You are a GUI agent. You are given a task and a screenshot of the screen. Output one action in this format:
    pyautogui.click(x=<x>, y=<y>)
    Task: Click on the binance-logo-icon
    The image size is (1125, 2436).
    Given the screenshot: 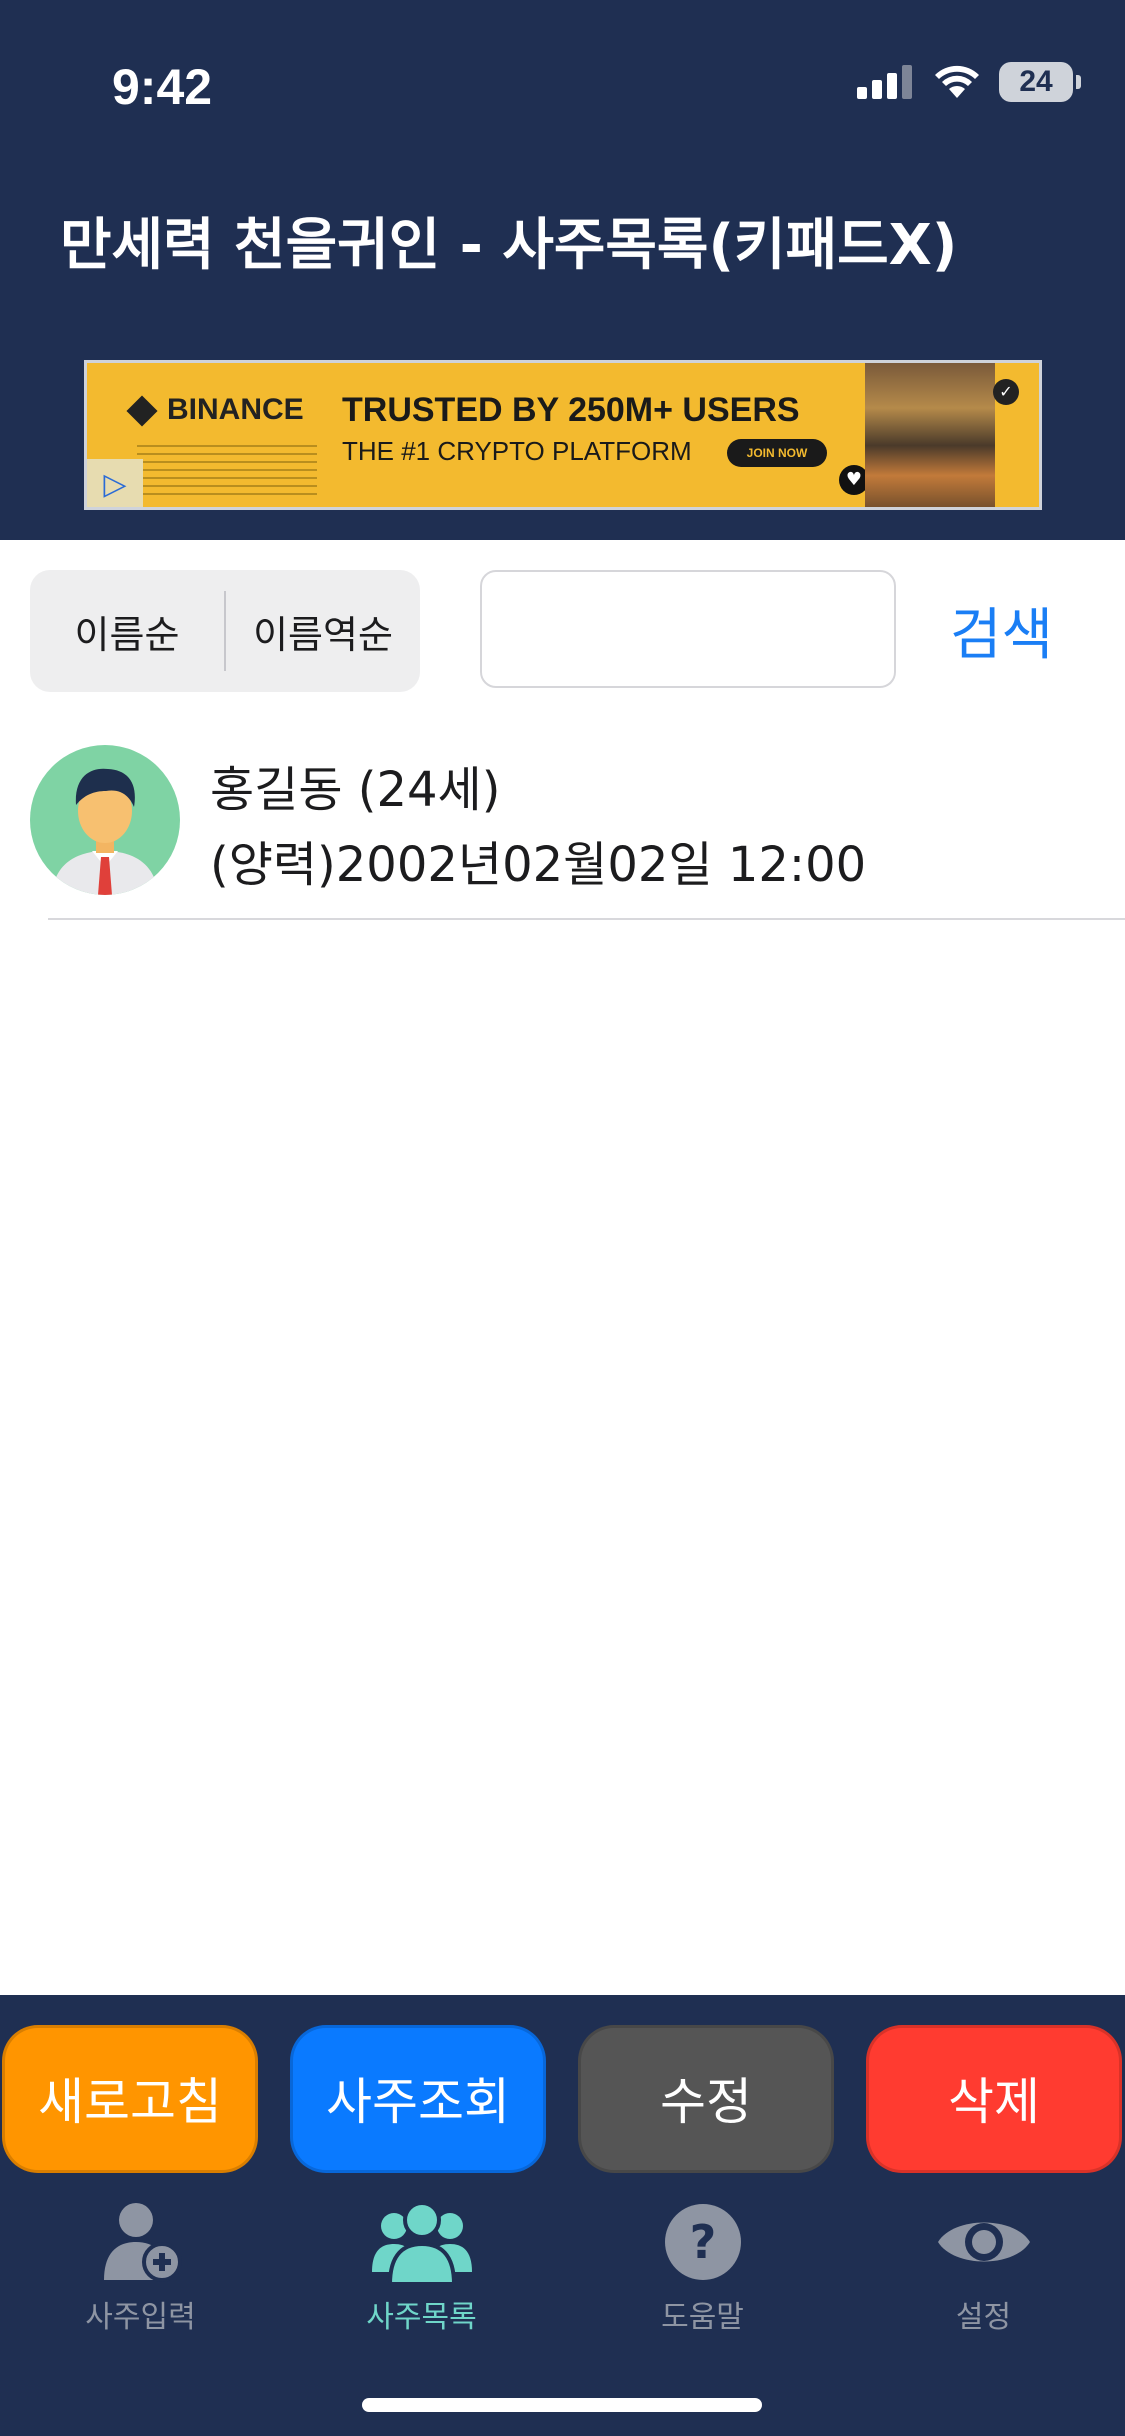 What is the action you would take?
    pyautogui.click(x=142, y=411)
    